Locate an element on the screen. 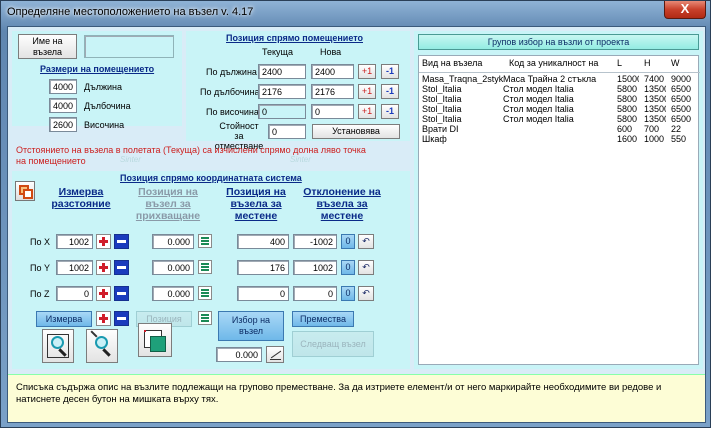  angle-field: 0.000 is located at coordinates (239, 354).